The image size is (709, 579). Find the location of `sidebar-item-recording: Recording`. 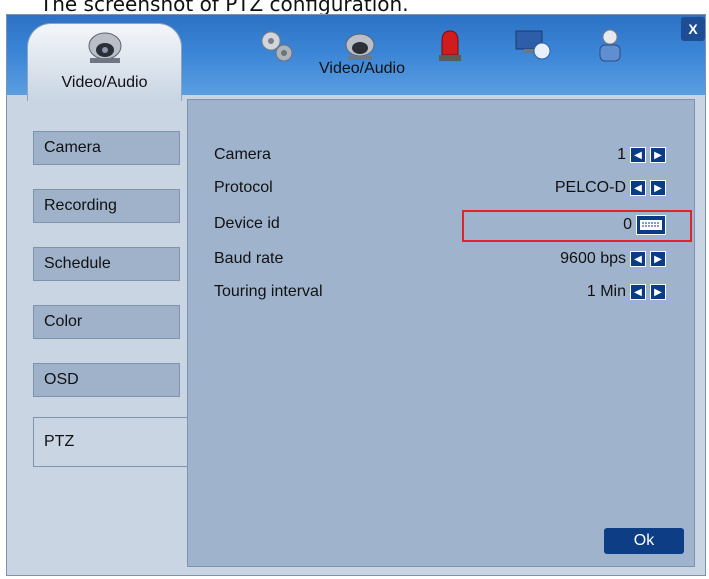

sidebar-item-recording: Recording is located at coordinates (106, 206).